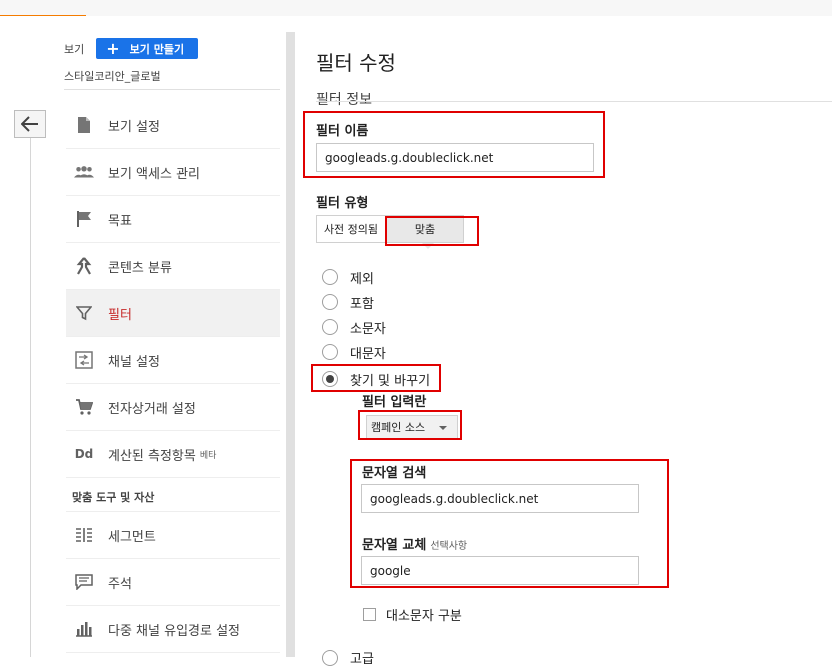  Describe the element at coordinates (362, 304) in the screenshot. I see `radio-label: 포함` at that location.